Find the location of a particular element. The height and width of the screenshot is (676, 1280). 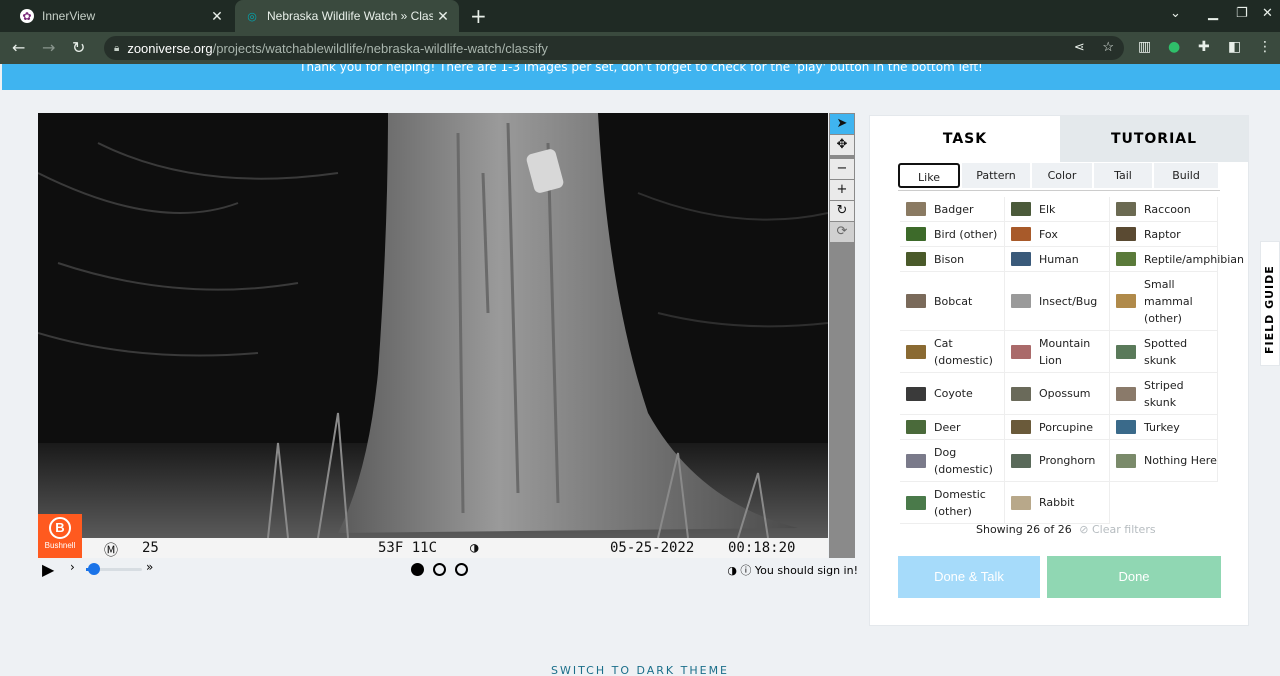

extensions-puzzle-icon: ✚ is located at coordinates (1204, 47).